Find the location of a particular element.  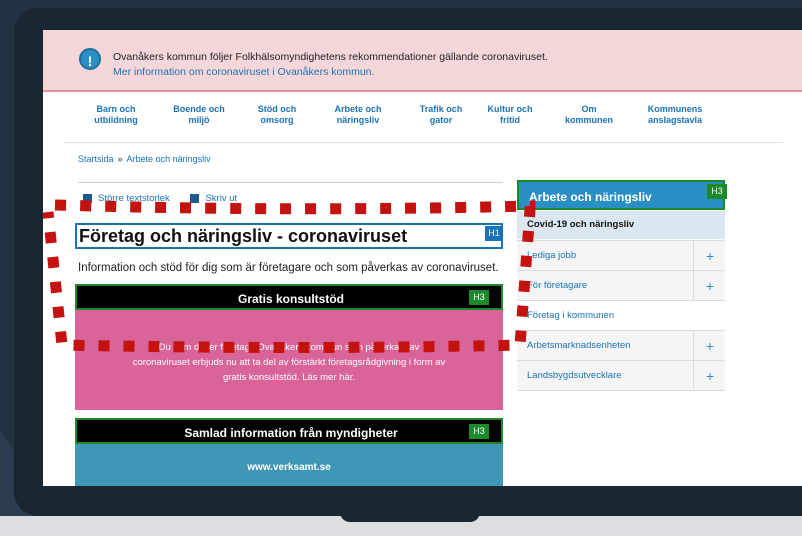

nav-item-trafik-och-gator: Trafik och gator is located at coordinates (441, 115).